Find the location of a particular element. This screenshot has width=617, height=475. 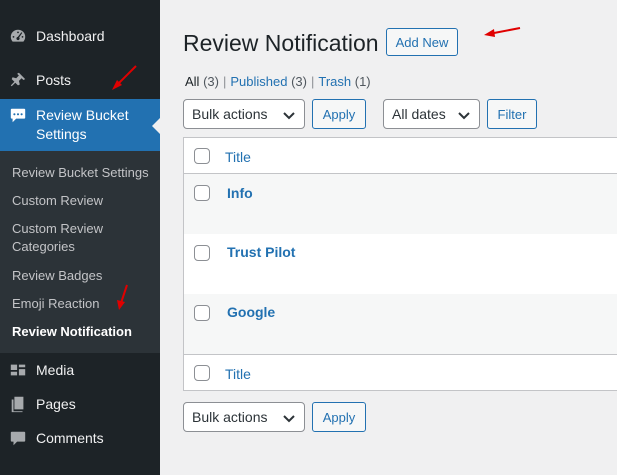

dashboard-icon is located at coordinates (18, 36).